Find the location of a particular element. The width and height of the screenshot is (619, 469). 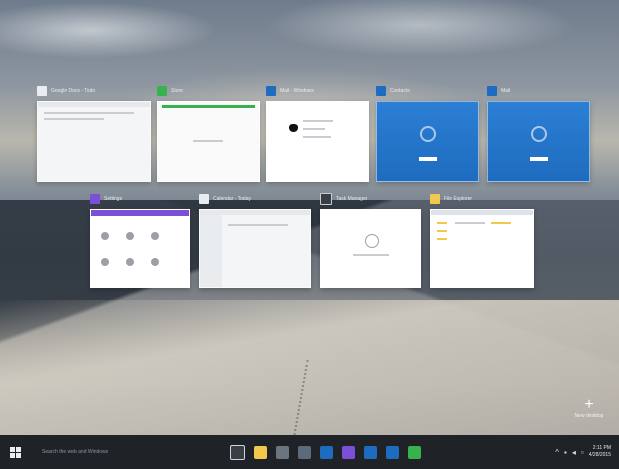

window-title: Google Docs - Todo is located at coordinates (73, 91).